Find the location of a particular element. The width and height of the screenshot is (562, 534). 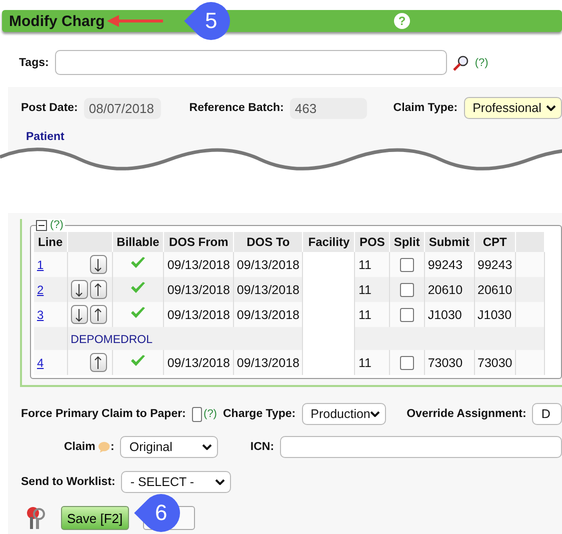

field-label: Override Assignment: is located at coordinates (466, 414).